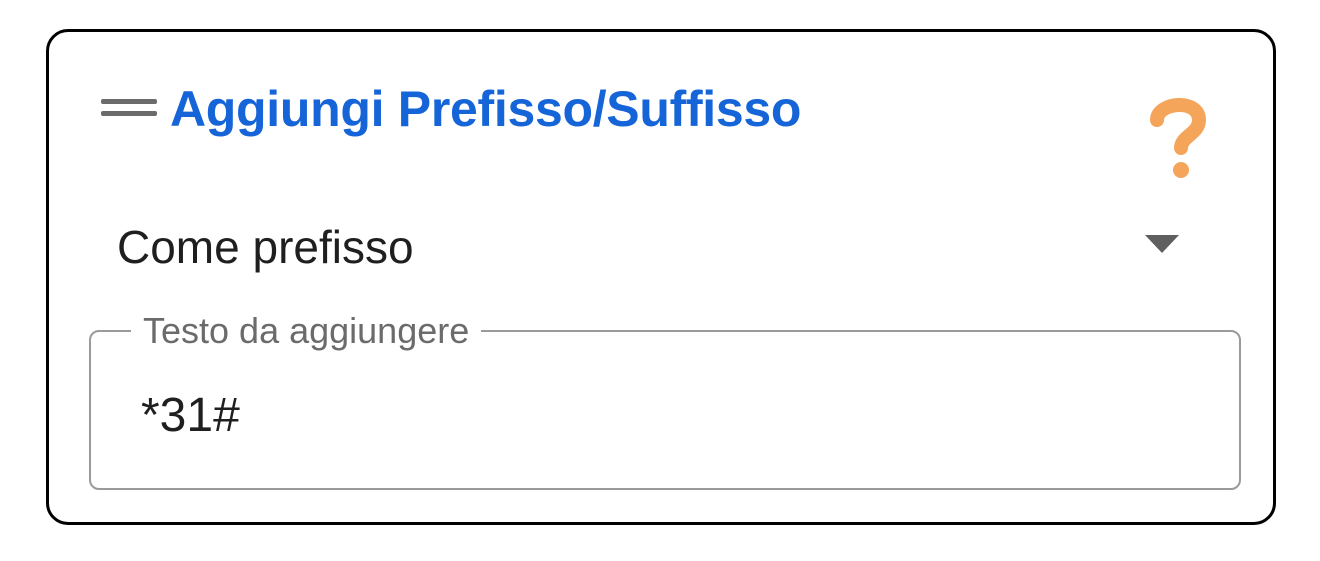  Describe the element at coordinates (1178, 137) in the screenshot. I see `question-mark-icon` at that location.